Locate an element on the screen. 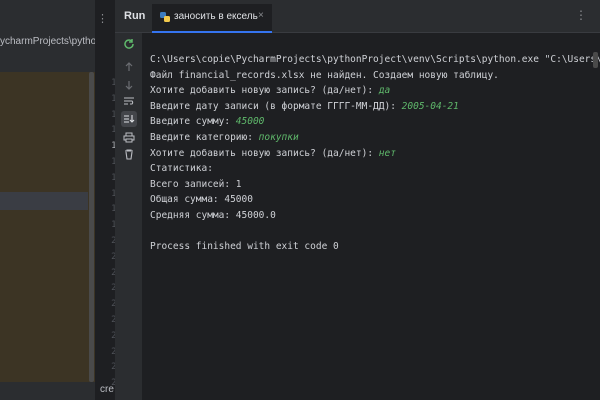 Image resolution: width=600 pixels, height=400 pixels. console-line: Введите категорию: покупки is located at coordinates (224, 138).